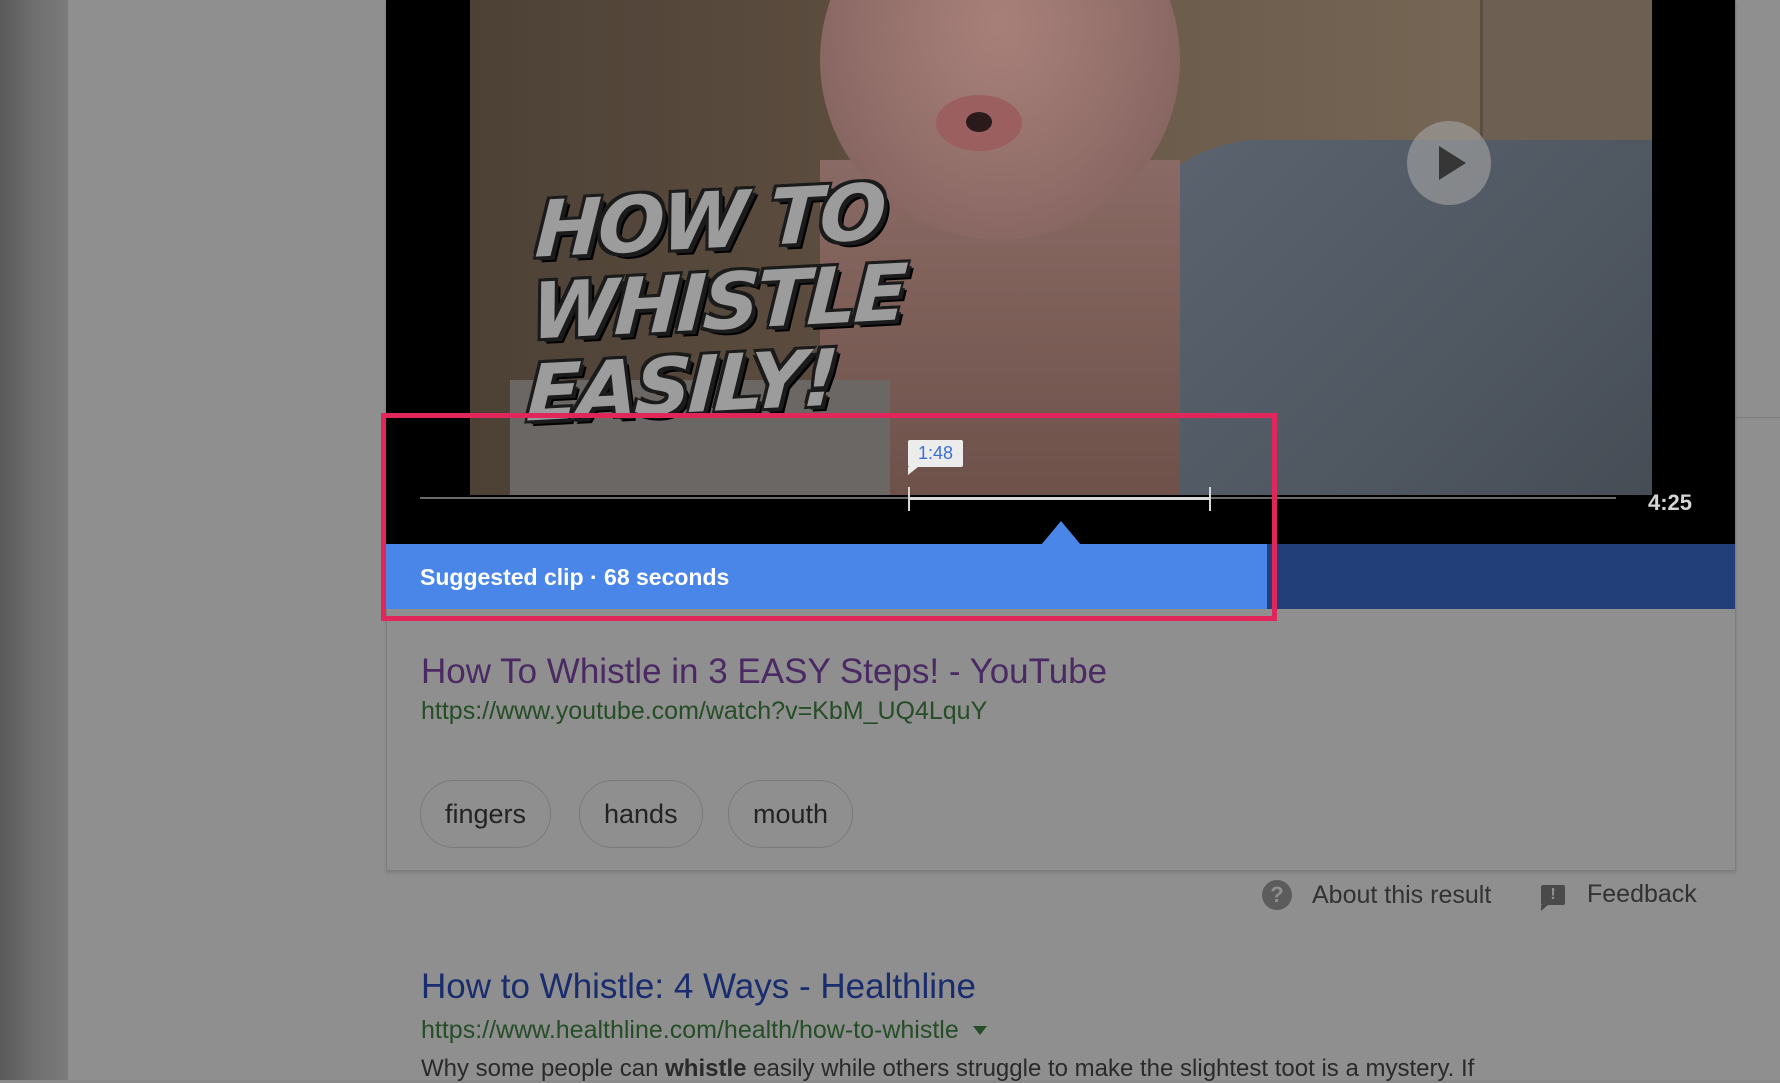  I want to click on thumbnail-title: HOW TO WHISTLE EASILY!, so click(715, 303).